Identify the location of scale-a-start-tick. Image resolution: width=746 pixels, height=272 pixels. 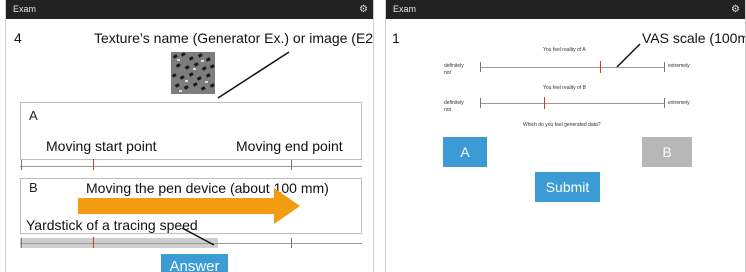
(480, 67).